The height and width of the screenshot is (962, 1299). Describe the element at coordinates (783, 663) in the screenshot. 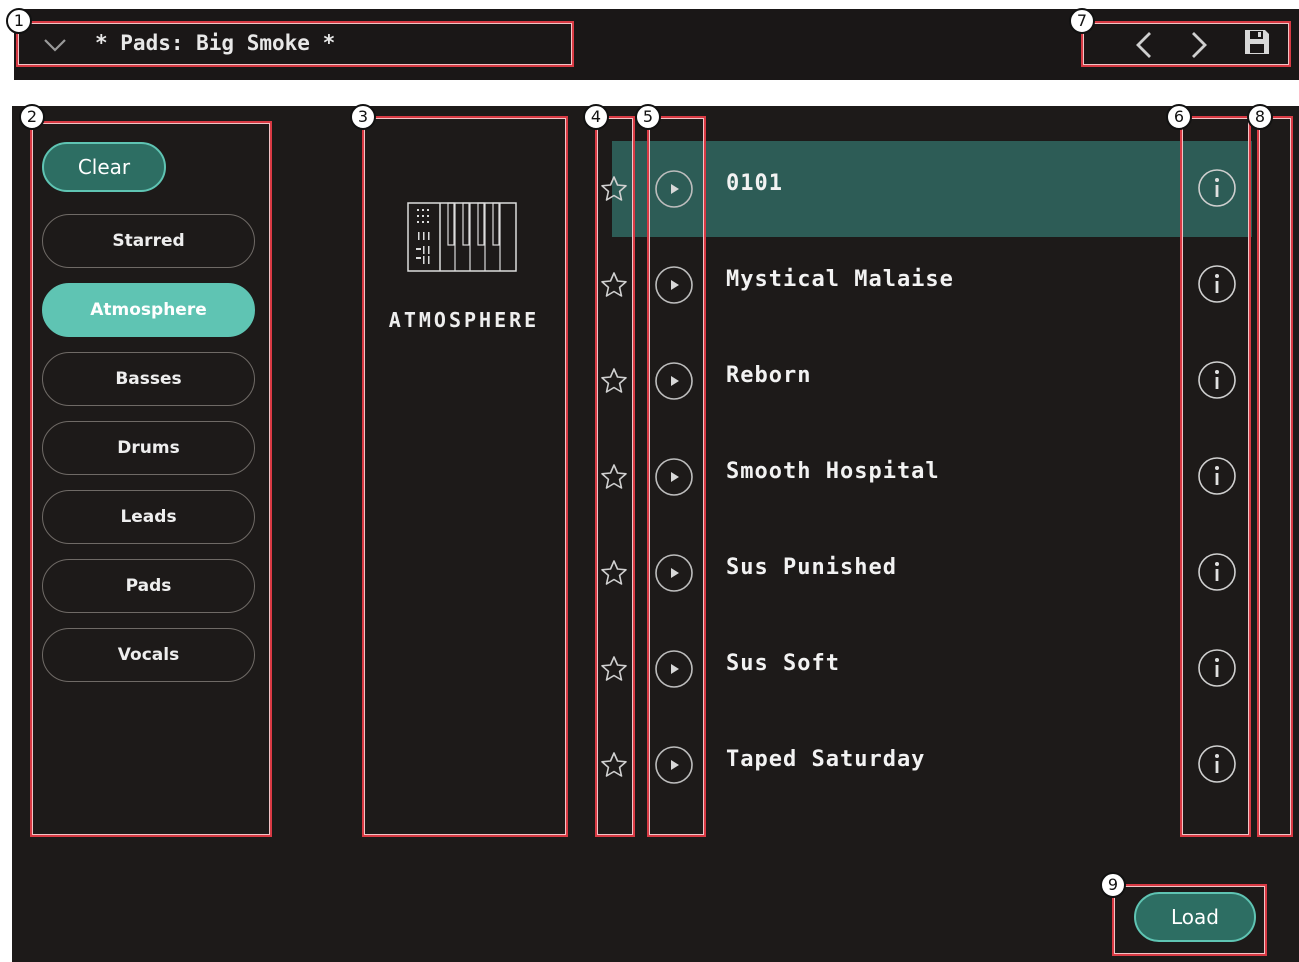

I see `preset-name: Sus Soft` at that location.